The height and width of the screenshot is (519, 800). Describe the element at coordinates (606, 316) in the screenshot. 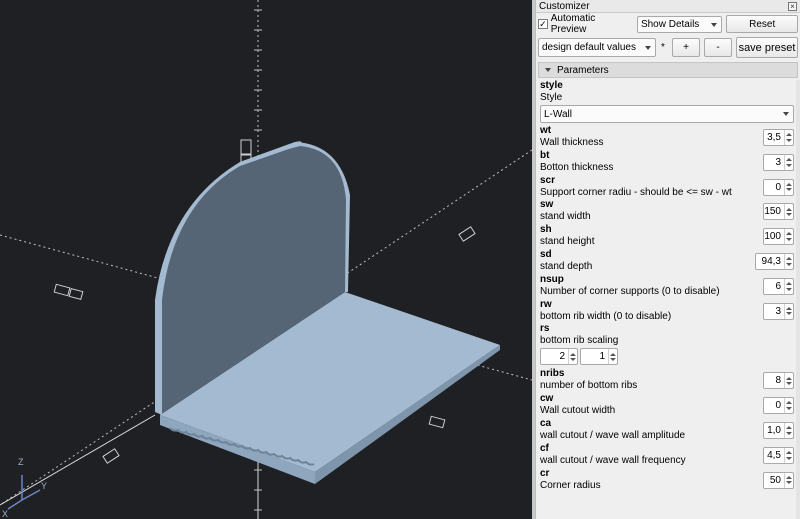

I see `param-desc: bottom rib width (0 to disable)` at that location.